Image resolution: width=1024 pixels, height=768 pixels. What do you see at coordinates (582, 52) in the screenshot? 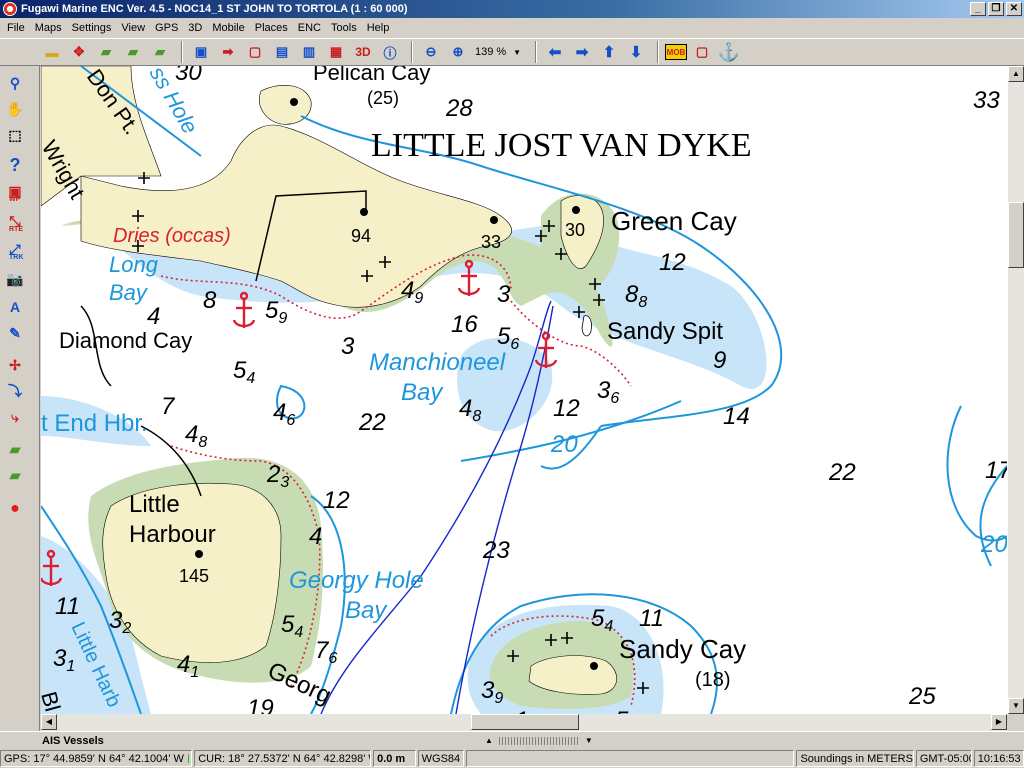
I see `arrow-right-icon: ➡` at bounding box center [582, 52].